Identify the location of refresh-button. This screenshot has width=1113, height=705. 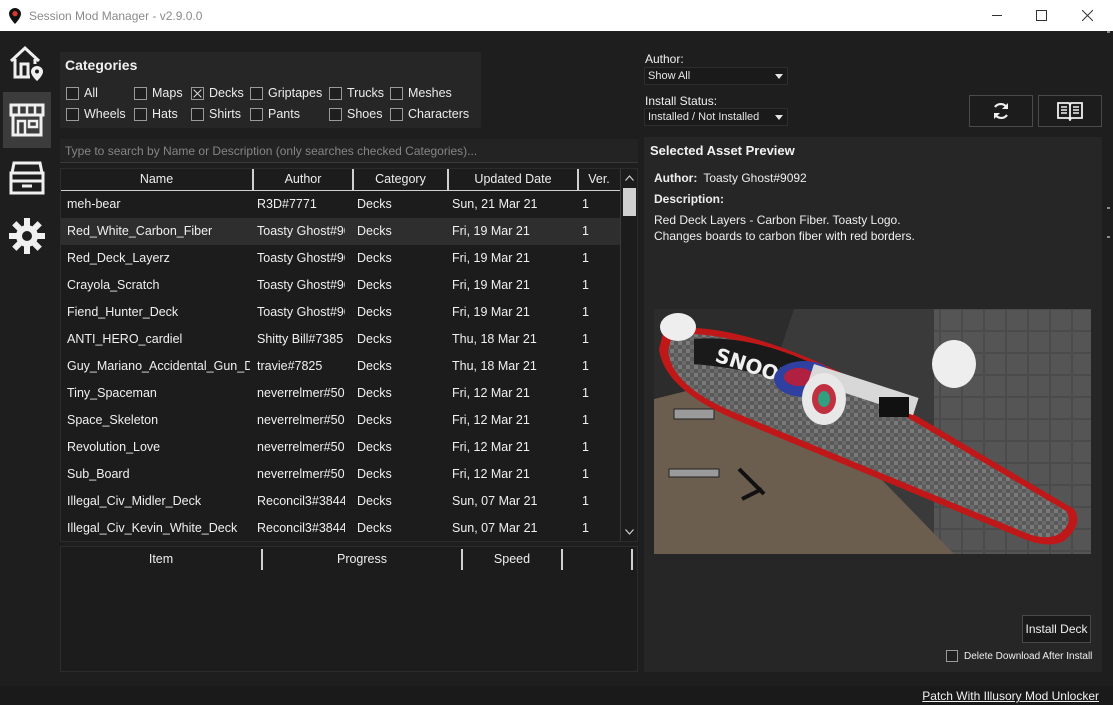
(1001, 111).